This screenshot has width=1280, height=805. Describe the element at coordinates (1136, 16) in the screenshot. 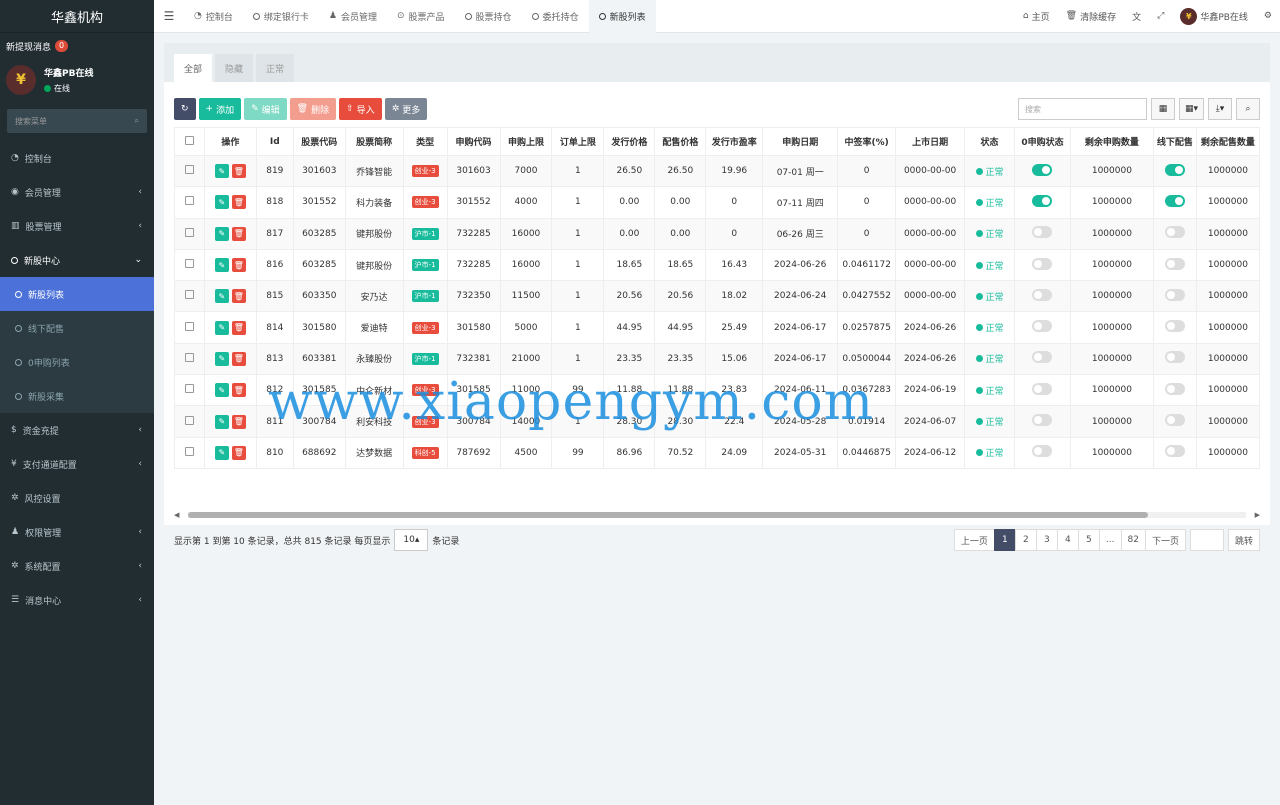

I see `translate-icon: 文` at that location.